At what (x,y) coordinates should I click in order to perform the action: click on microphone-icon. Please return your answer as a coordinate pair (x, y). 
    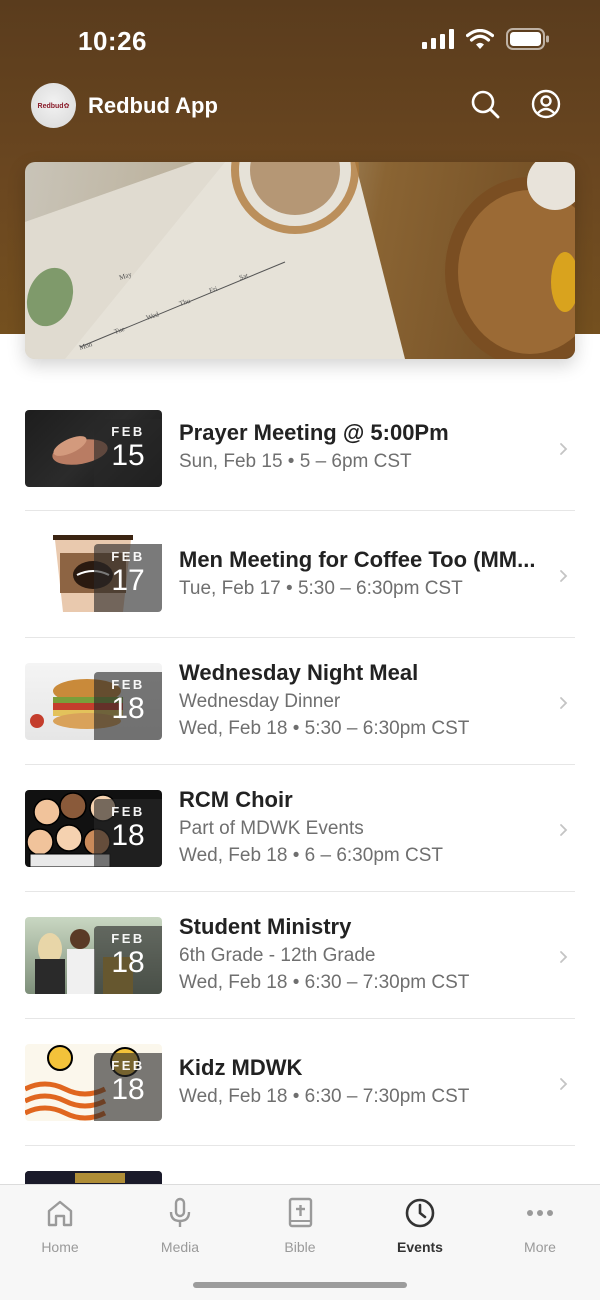
    Looking at the image, I should click on (180, 1212).